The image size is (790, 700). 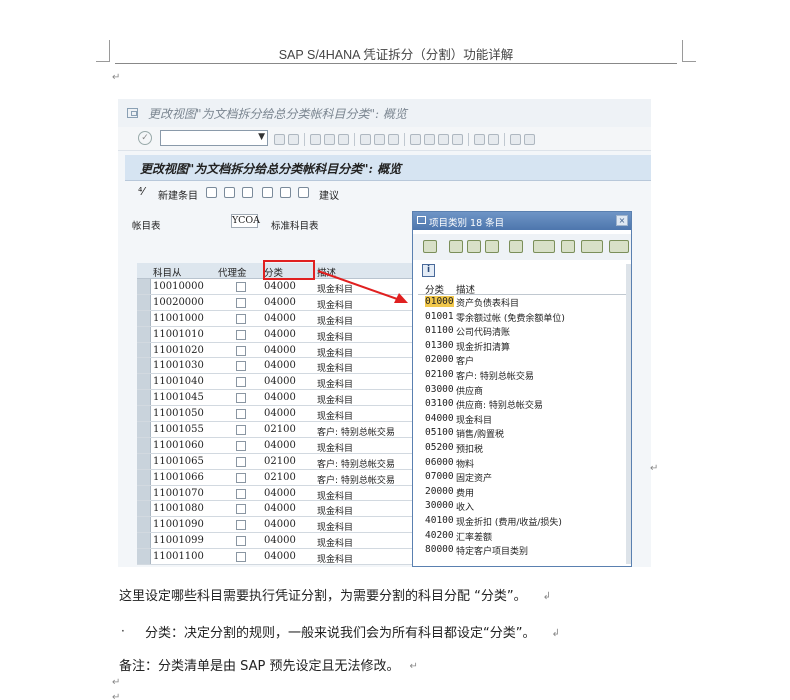 What do you see at coordinates (524, 477) in the screenshot?
I see `list-item: 07000 固定资产` at bounding box center [524, 477].